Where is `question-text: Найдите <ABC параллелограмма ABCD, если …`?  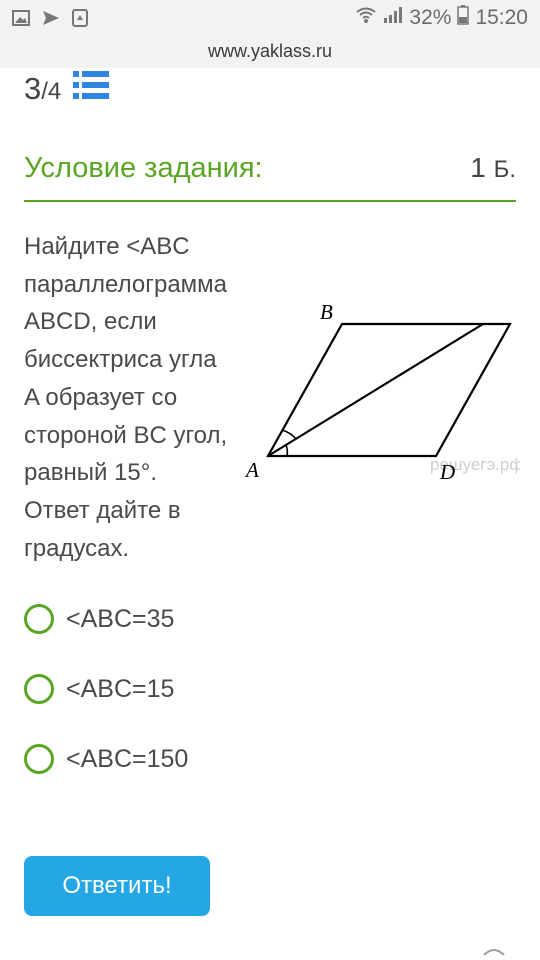 question-text: Найдите <ABC параллелограмма ABCD, если … is located at coordinates (129, 397).